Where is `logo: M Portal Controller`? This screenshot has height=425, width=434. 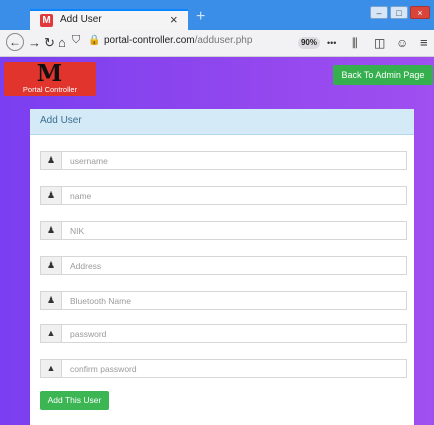 logo: M Portal Controller is located at coordinates (50, 79).